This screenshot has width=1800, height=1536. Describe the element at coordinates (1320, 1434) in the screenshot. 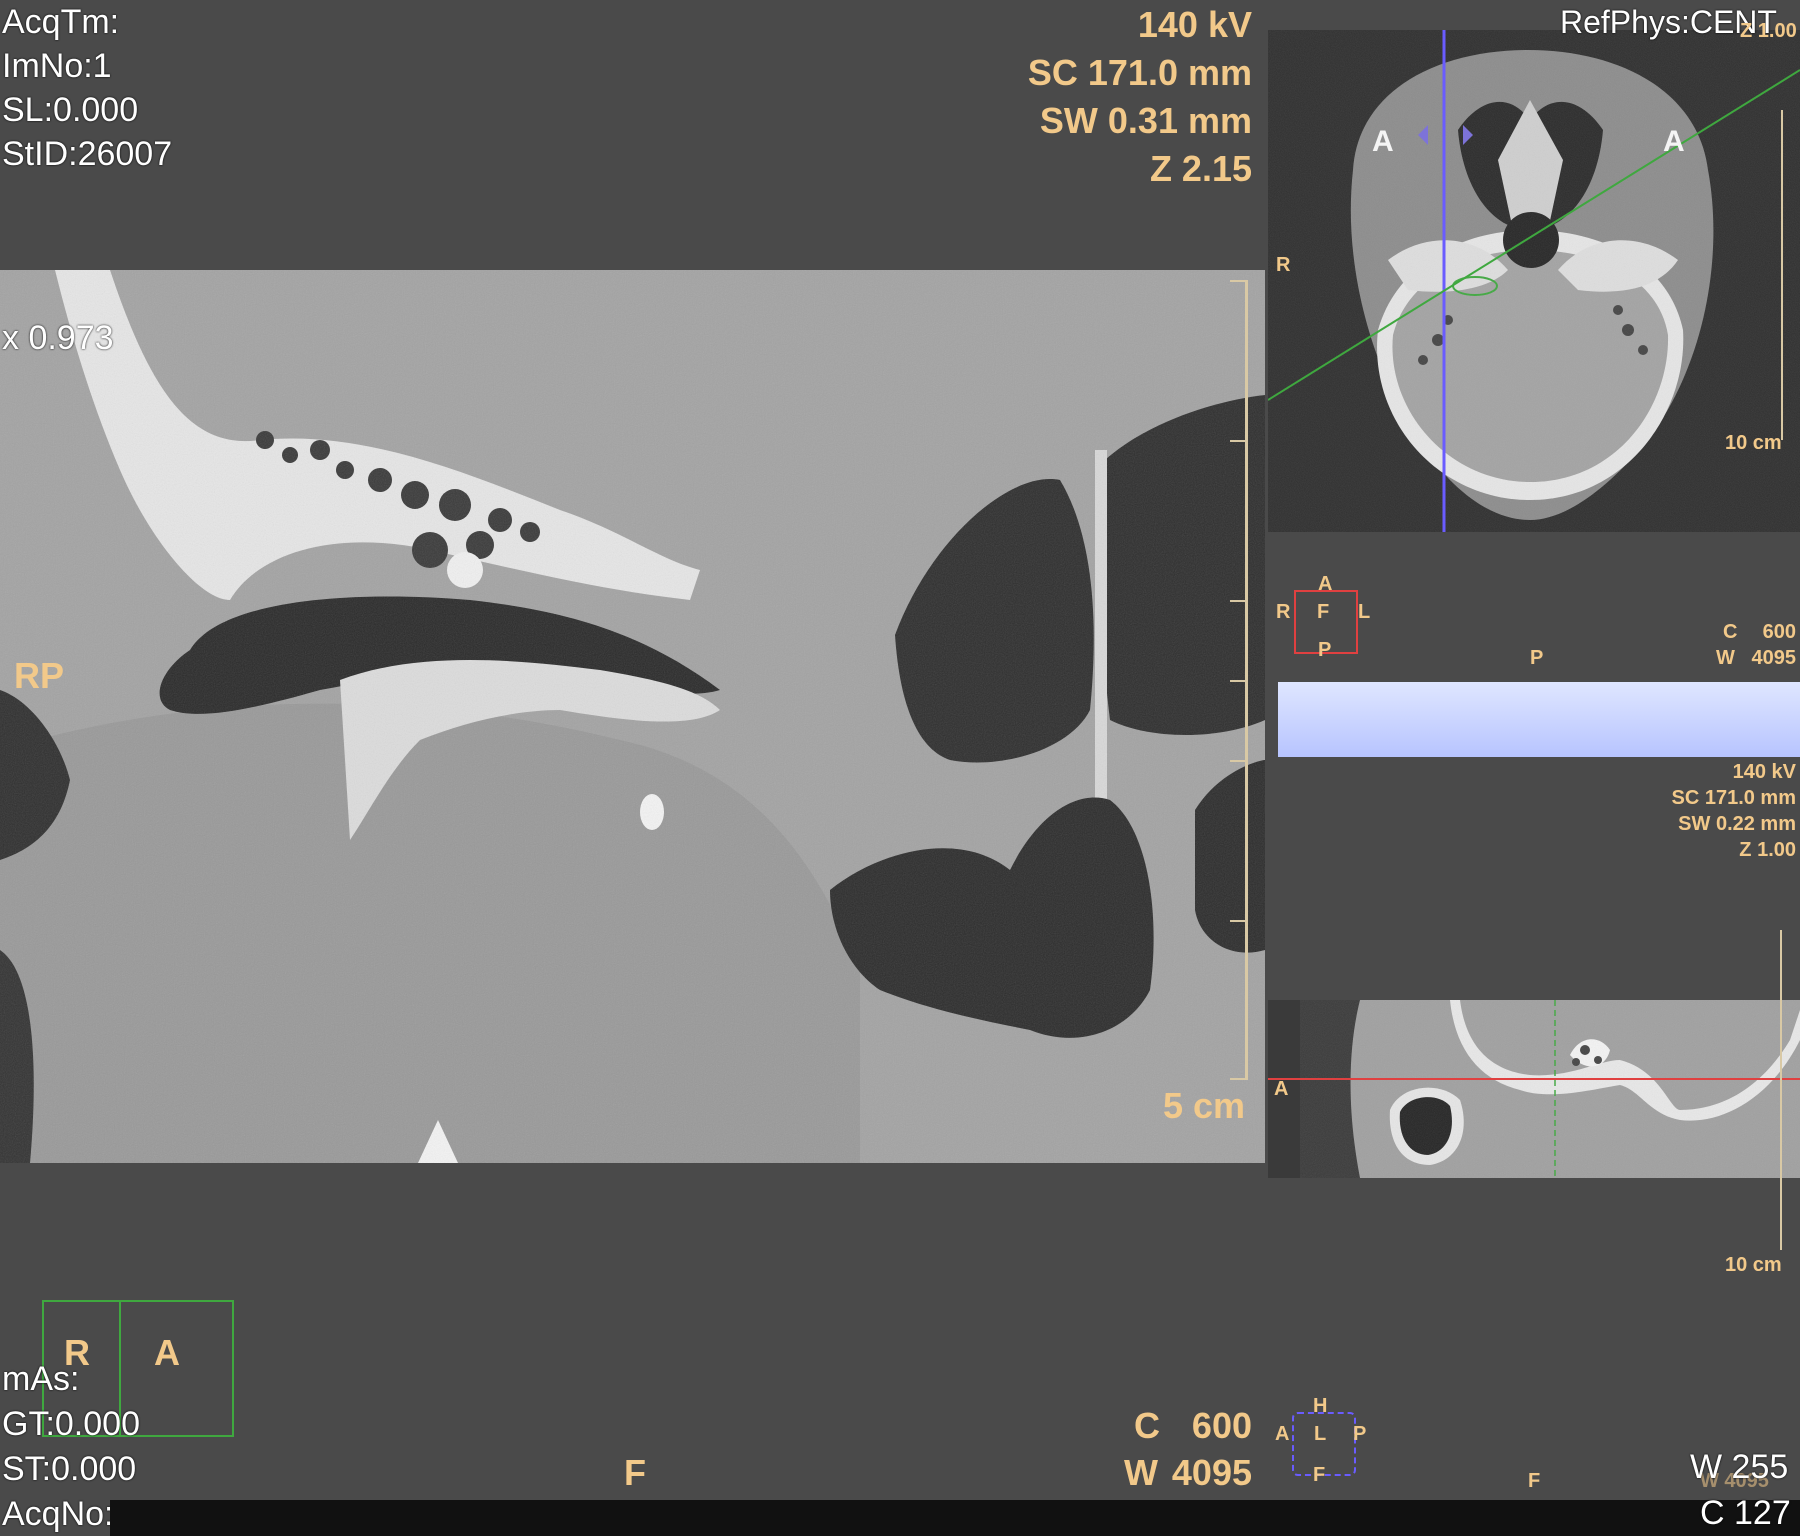

I see `sagittal-orient-center: L` at that location.